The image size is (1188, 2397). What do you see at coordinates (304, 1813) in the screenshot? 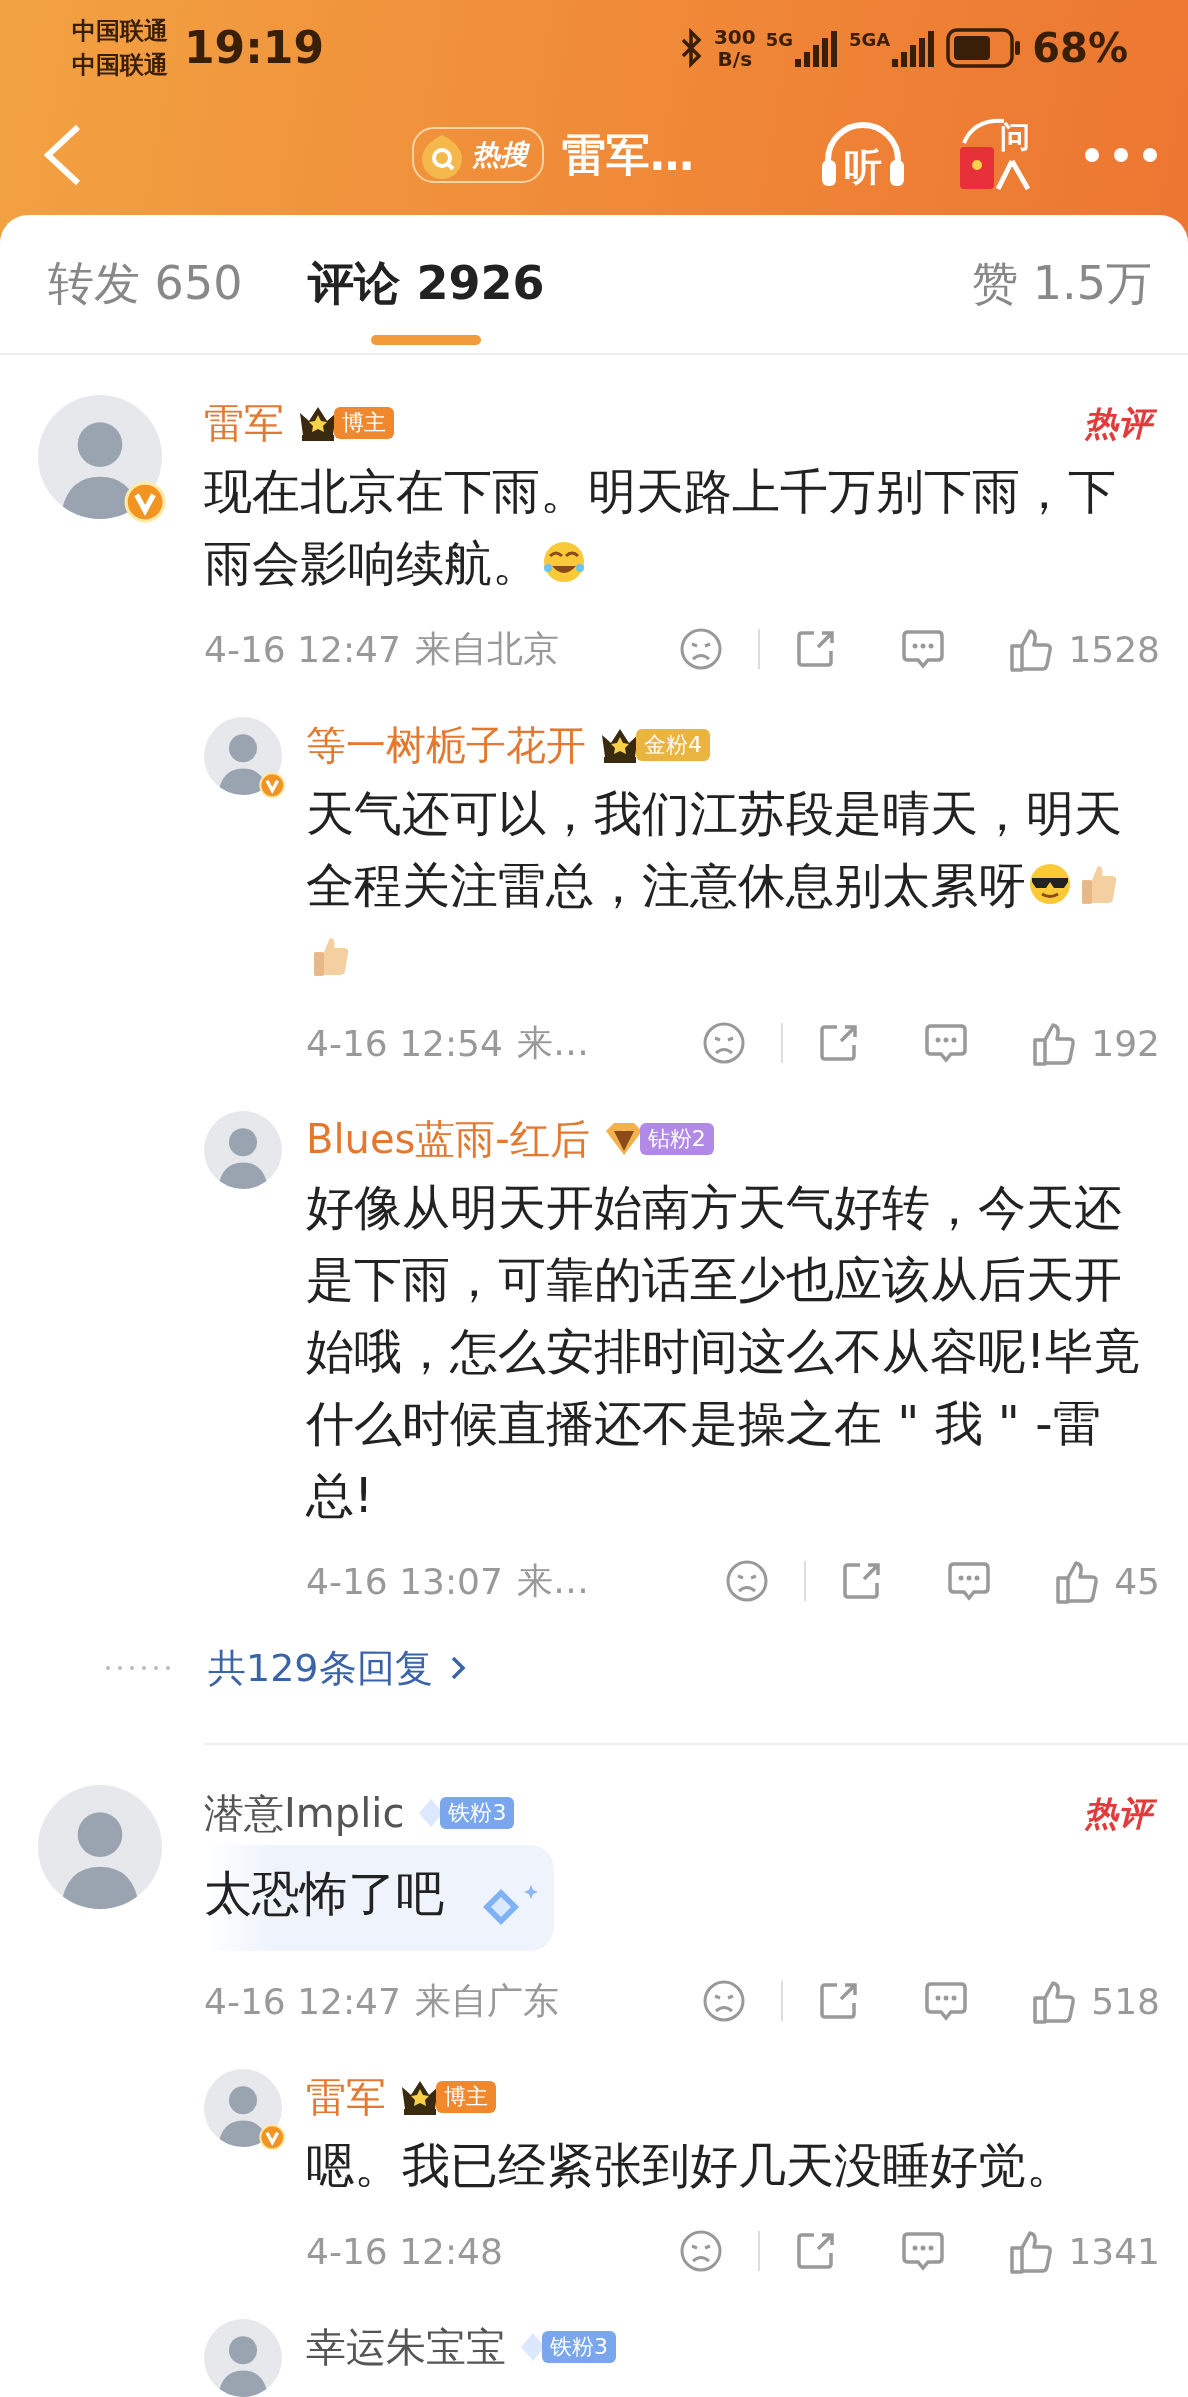
I see `user-name: 潜意Implic` at bounding box center [304, 1813].